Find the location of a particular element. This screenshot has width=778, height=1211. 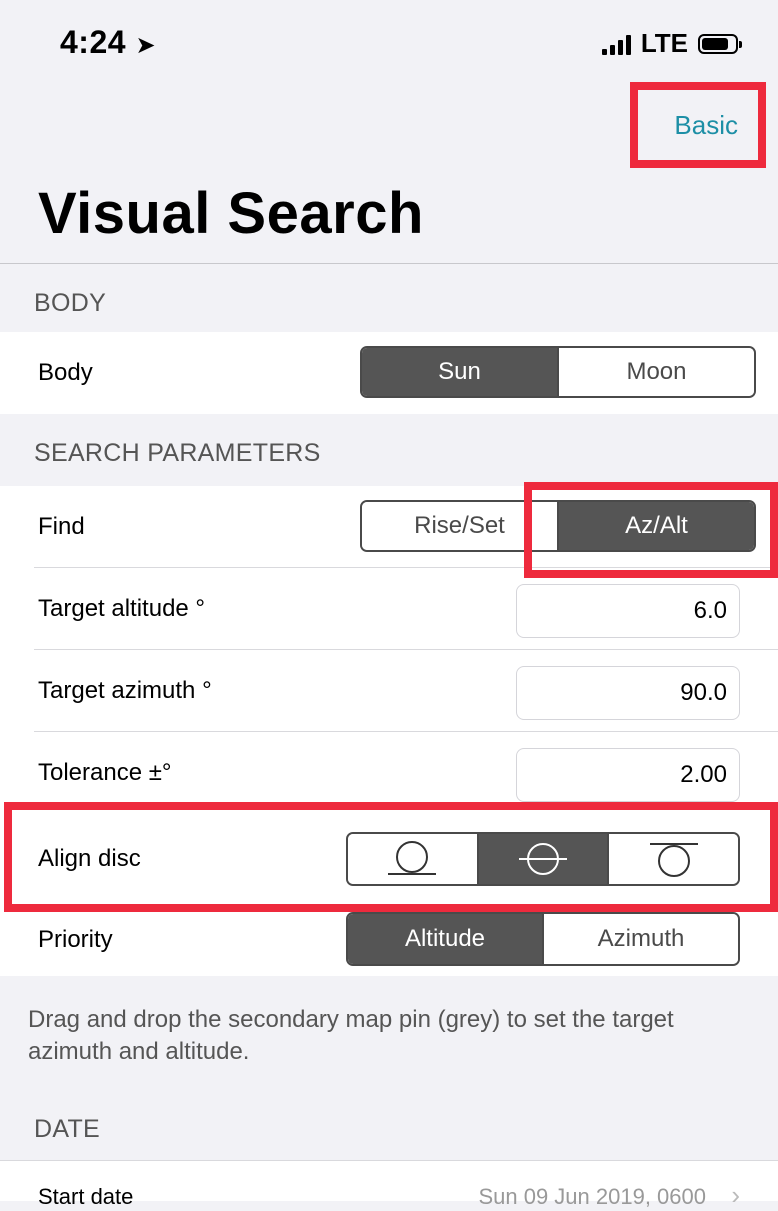

priority-option-altitude: Altitude is located at coordinates (445, 939).